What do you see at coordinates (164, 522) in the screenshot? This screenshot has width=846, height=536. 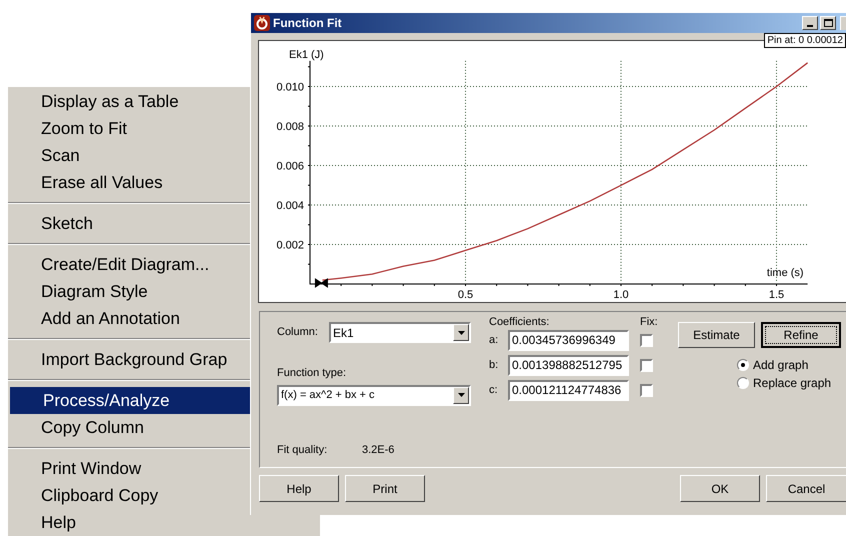 I see `menu-item: Help` at bounding box center [164, 522].